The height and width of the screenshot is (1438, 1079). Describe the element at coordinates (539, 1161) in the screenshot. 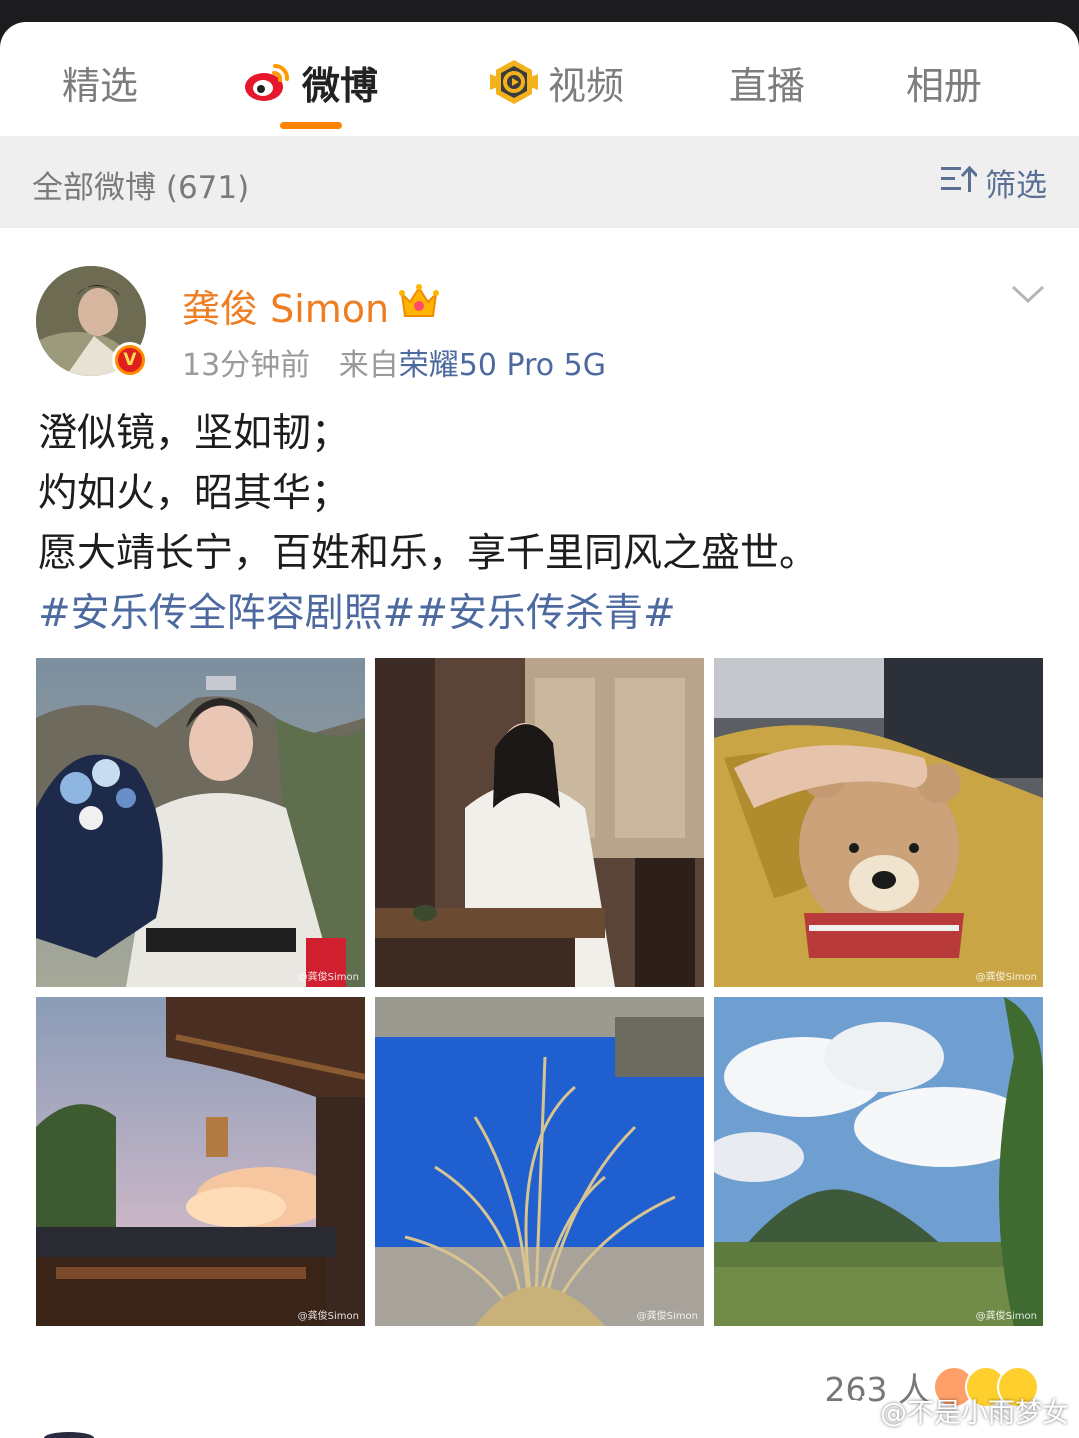

I see `photo-grass-bluescreen: @龚俊Simon` at that location.